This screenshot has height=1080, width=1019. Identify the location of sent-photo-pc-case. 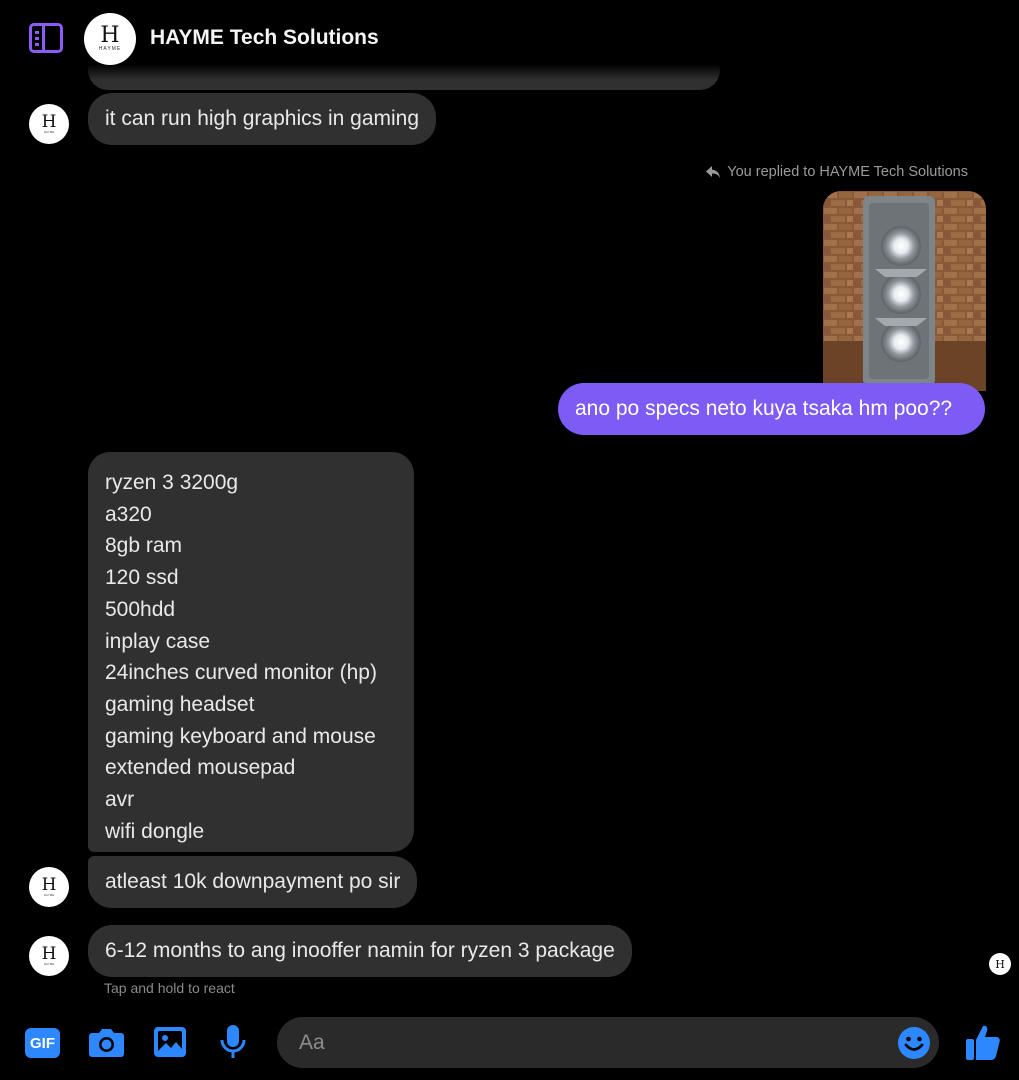
(904, 291).